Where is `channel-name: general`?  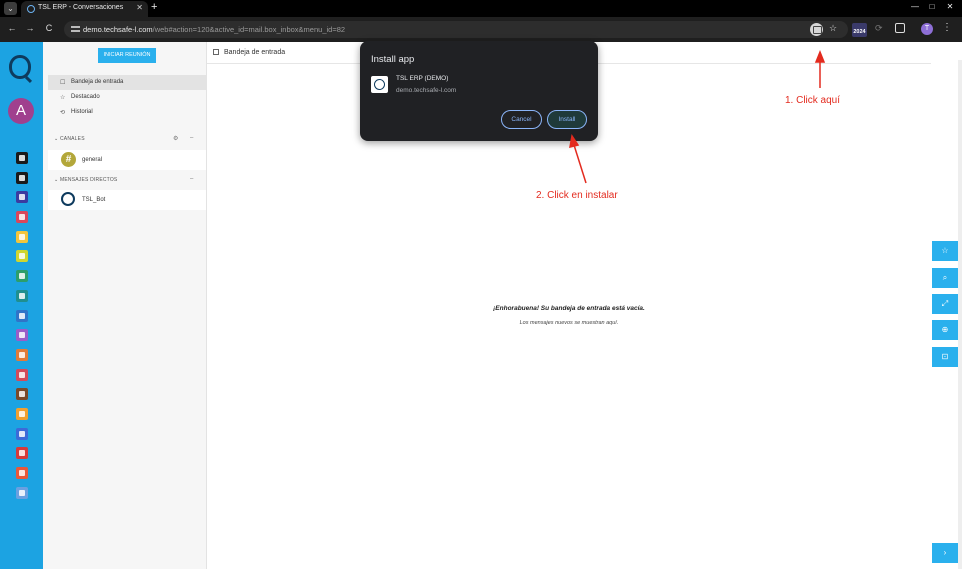
channel-name: general is located at coordinates (92, 160).